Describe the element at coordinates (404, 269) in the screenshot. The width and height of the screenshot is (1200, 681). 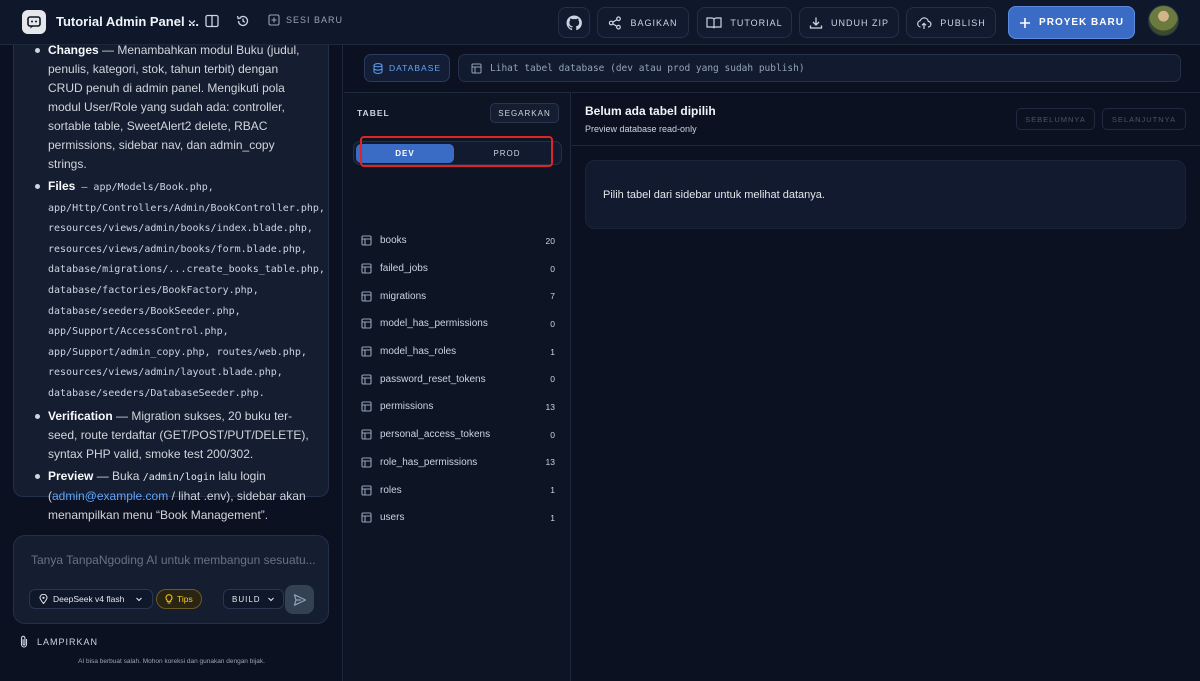
I see `table-name: failed_jobs` at that location.